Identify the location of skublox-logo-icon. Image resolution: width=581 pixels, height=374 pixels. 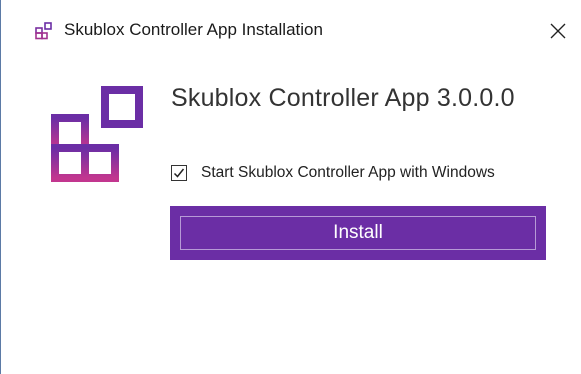
(43, 31).